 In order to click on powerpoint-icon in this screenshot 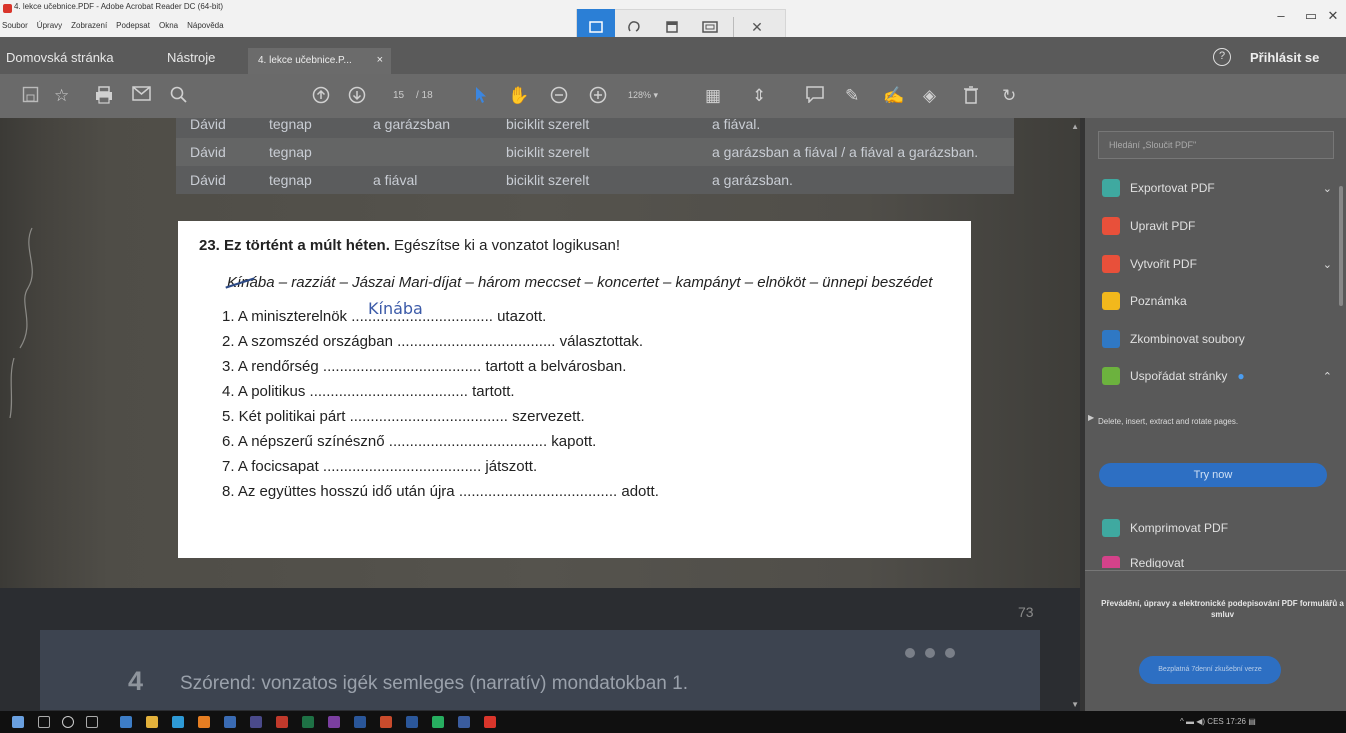, I will do `click(386, 722)`.